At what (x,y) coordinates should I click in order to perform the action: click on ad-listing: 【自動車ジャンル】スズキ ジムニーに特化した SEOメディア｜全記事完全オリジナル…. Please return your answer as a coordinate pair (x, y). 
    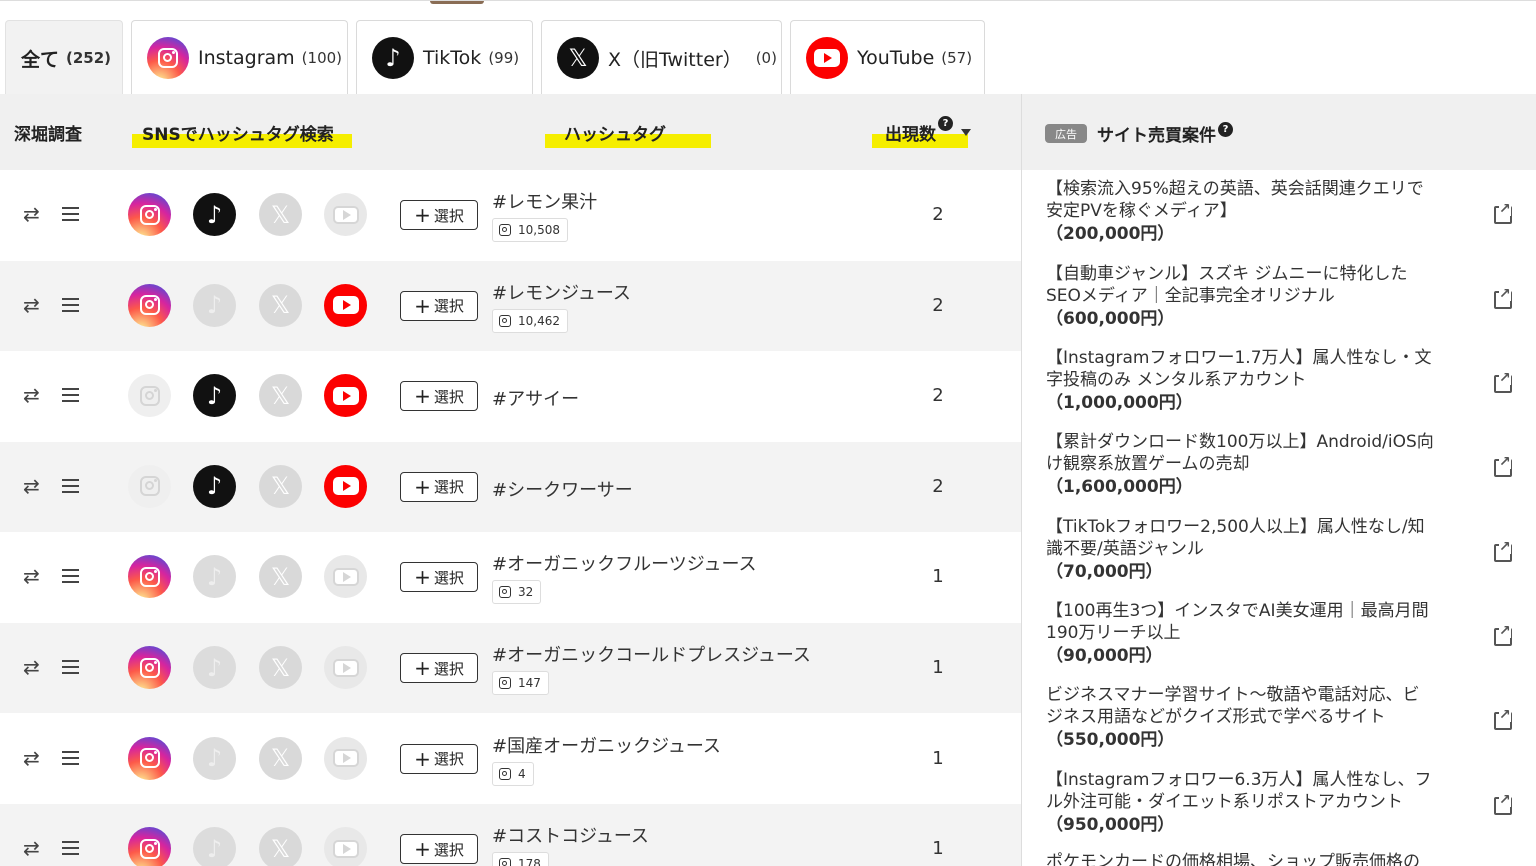
    Looking at the image, I should click on (1266, 296).